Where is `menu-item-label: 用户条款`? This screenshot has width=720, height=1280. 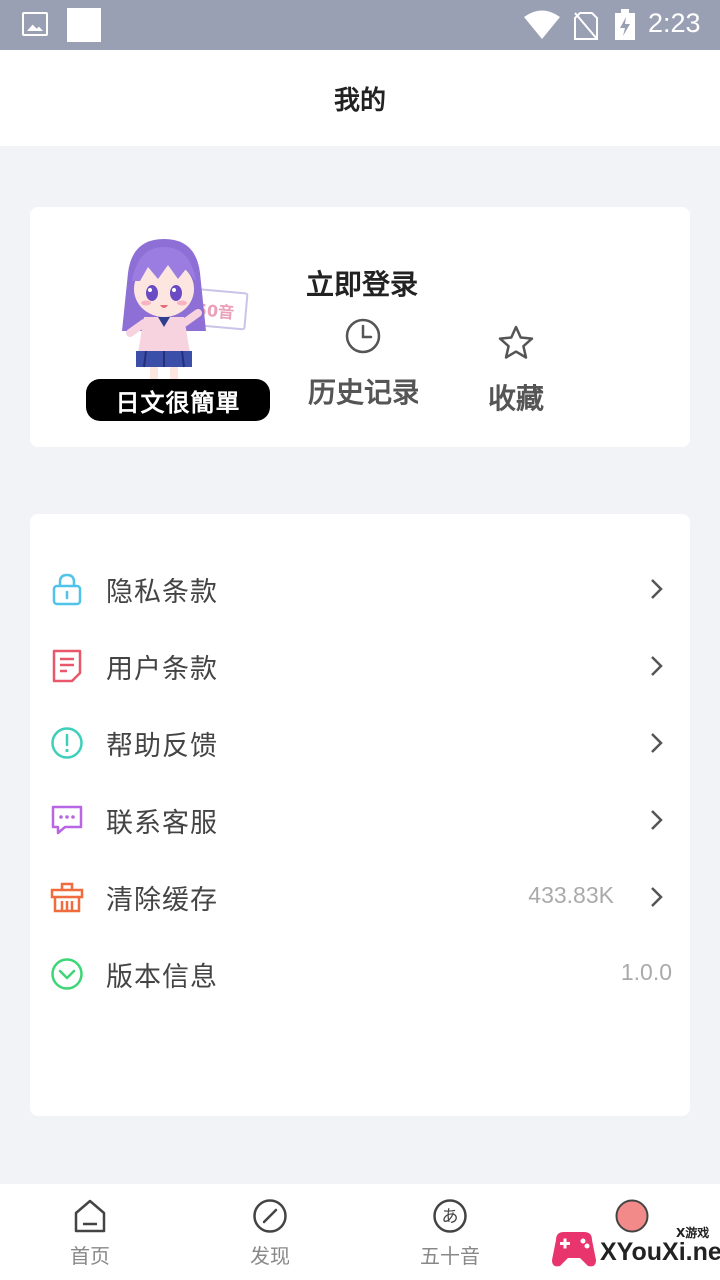
menu-item-label: 用户条款 is located at coordinates (162, 669).